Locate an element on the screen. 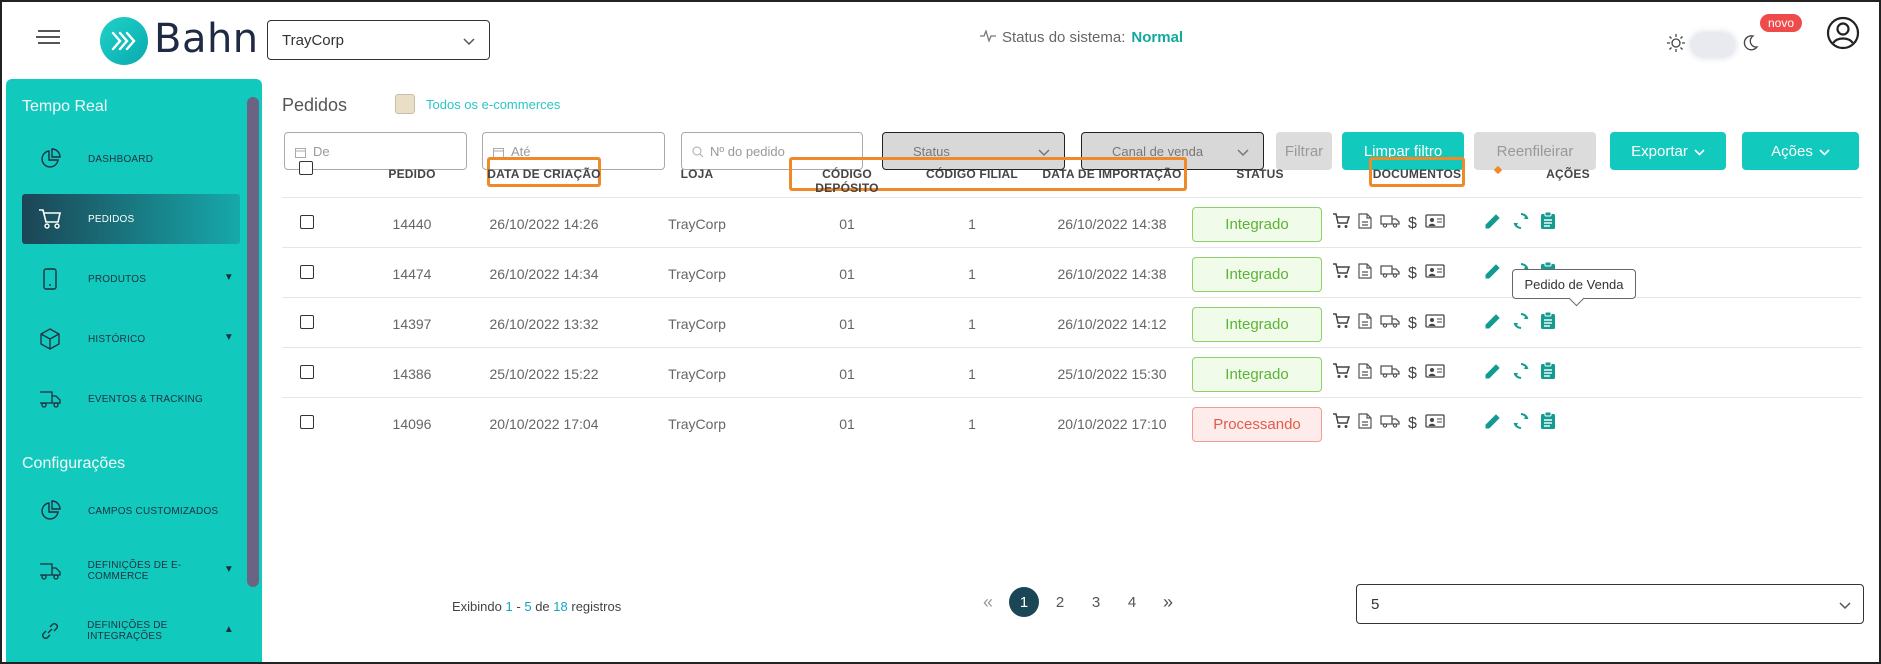 This screenshot has width=1881, height=664. all-ecommerces-checkbox is located at coordinates (405, 104).